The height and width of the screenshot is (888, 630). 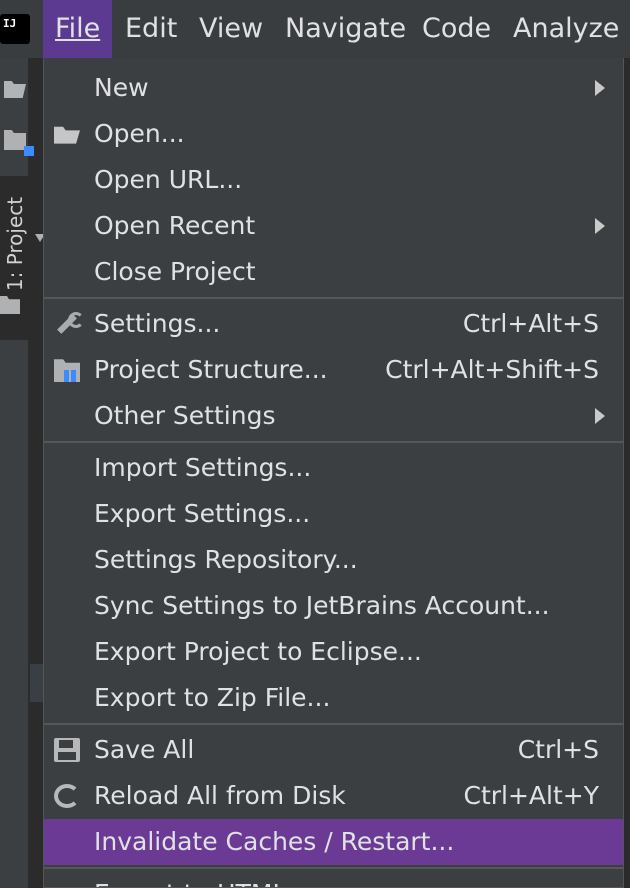 What do you see at coordinates (333, 750) in the screenshot?
I see `menu-item-save-all: Save All Ctrl+S` at bounding box center [333, 750].